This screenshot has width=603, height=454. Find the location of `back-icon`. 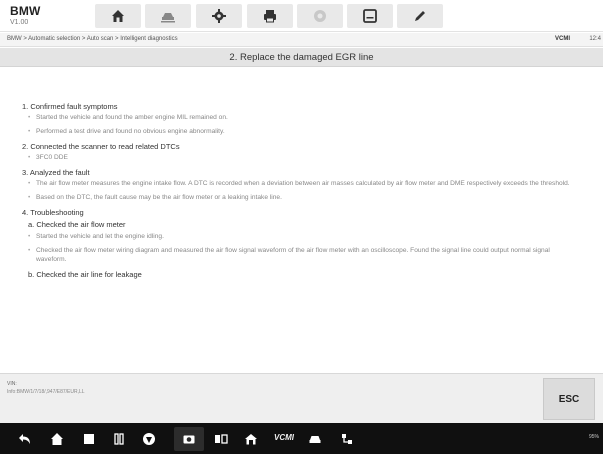

back-icon is located at coordinates (24, 438).